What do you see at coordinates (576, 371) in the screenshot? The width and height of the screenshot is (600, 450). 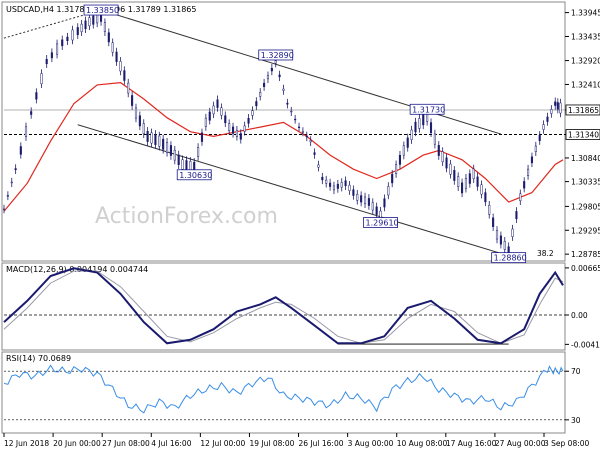 I see `rsi-axis-label: 70` at bounding box center [576, 371].